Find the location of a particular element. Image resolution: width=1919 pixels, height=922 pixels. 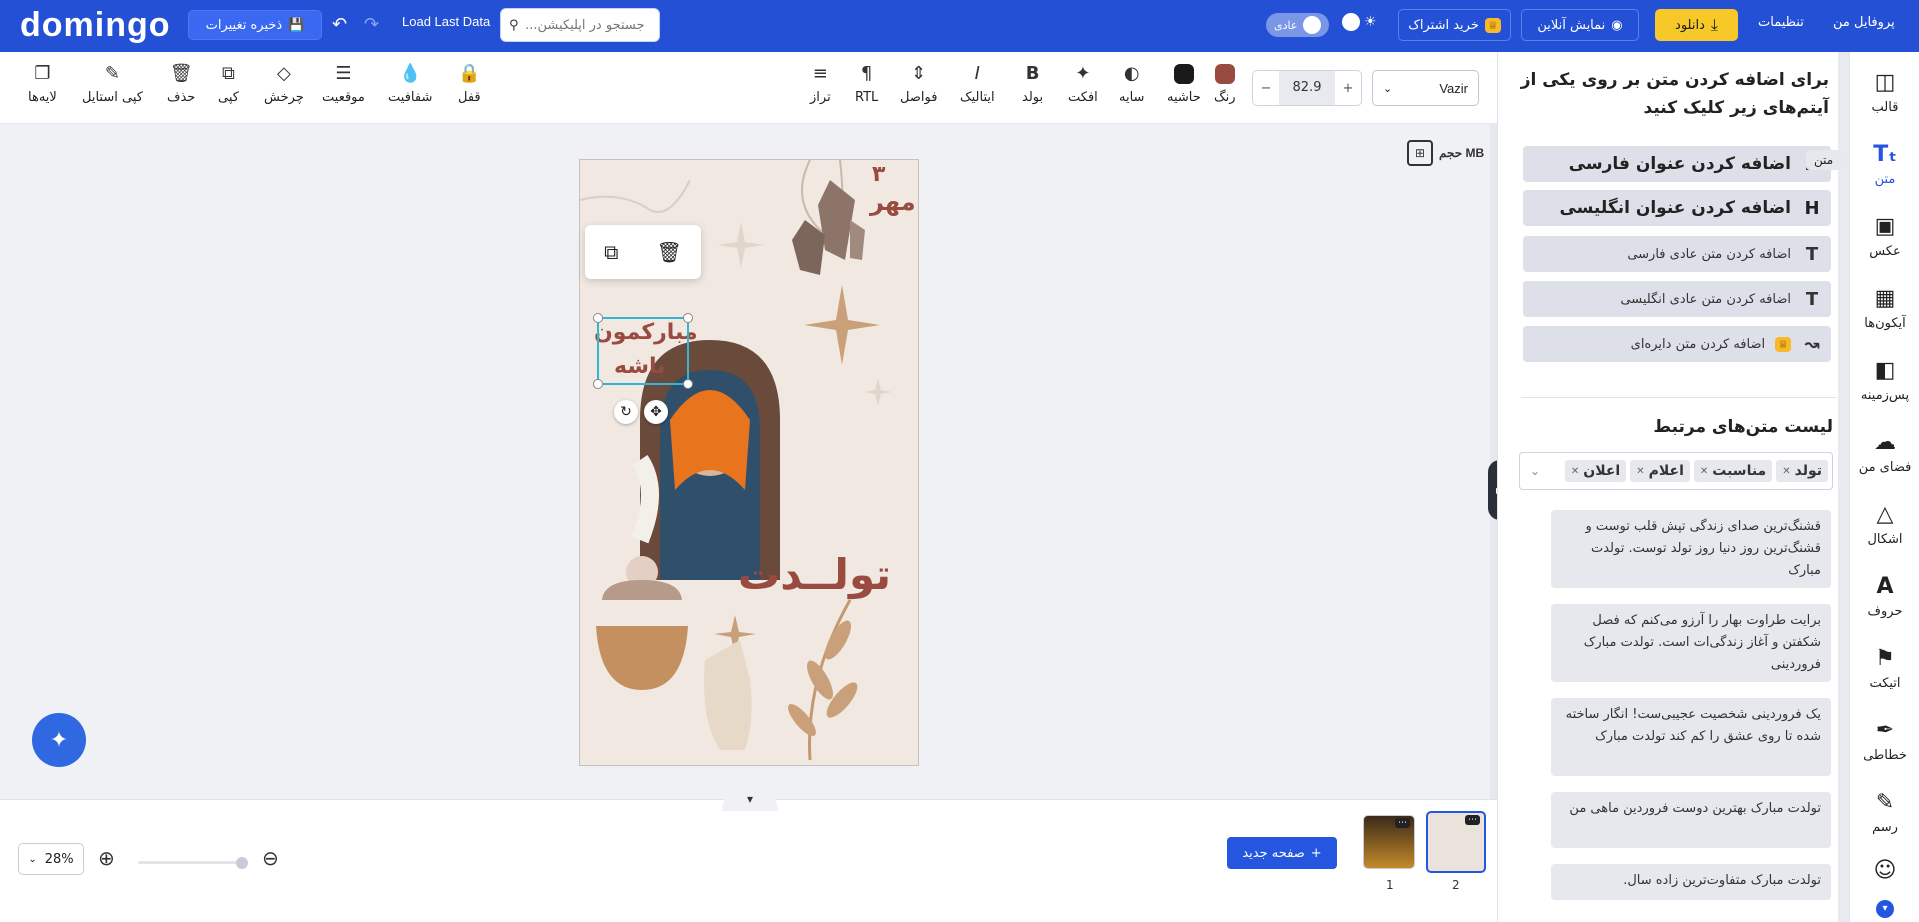

tag-chip: تولد ✕ is located at coordinates (1802, 471).